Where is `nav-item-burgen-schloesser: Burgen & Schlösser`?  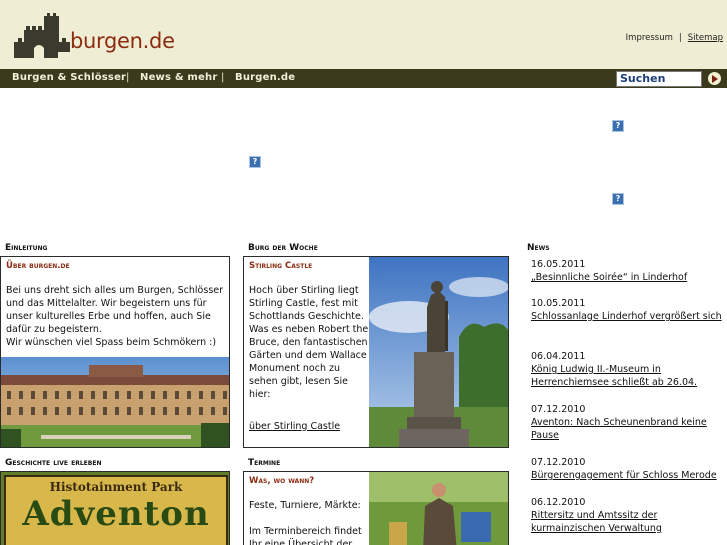 nav-item-burgen-schloesser: Burgen & Schlösser is located at coordinates (69, 77).